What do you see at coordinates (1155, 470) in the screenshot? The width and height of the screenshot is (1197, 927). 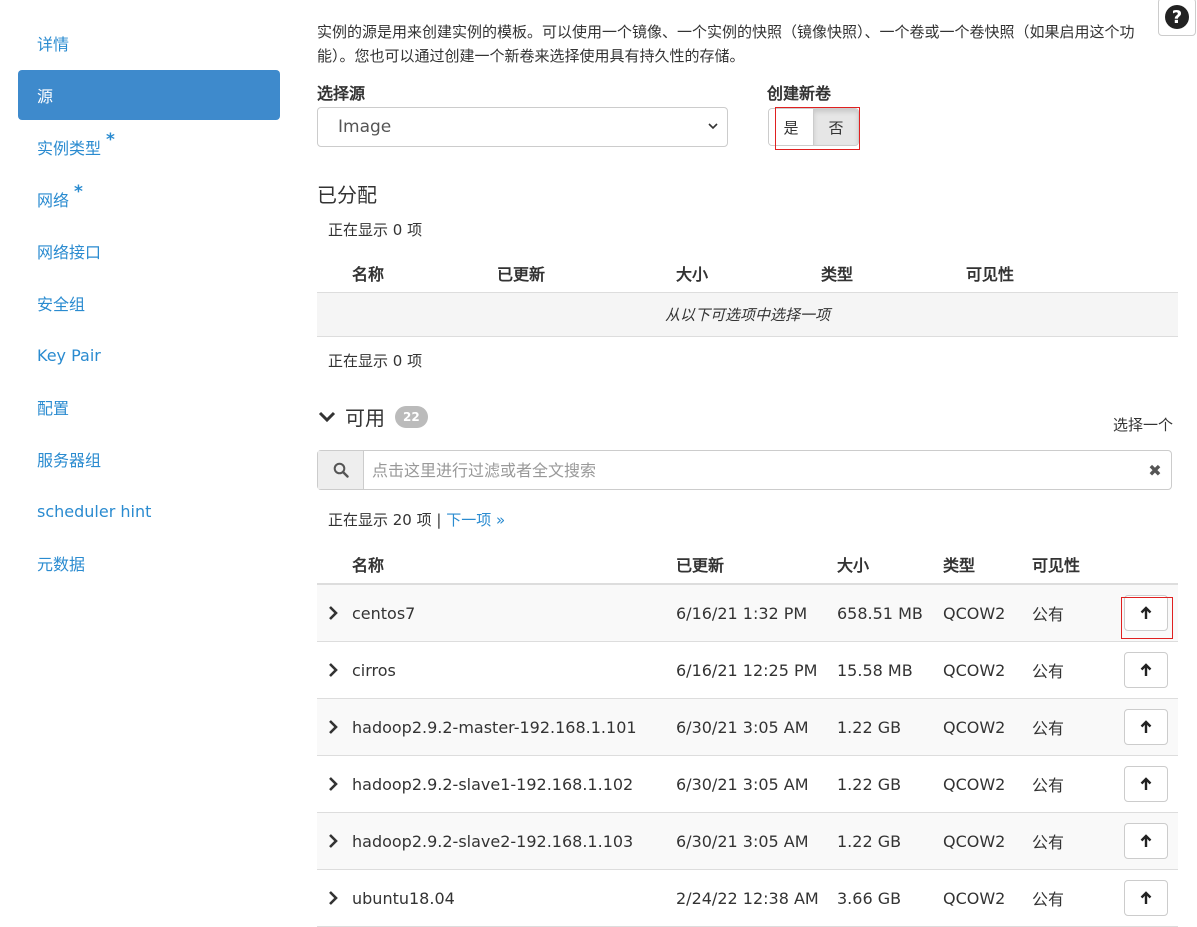 I see `clear-icon: ✖` at bounding box center [1155, 470].